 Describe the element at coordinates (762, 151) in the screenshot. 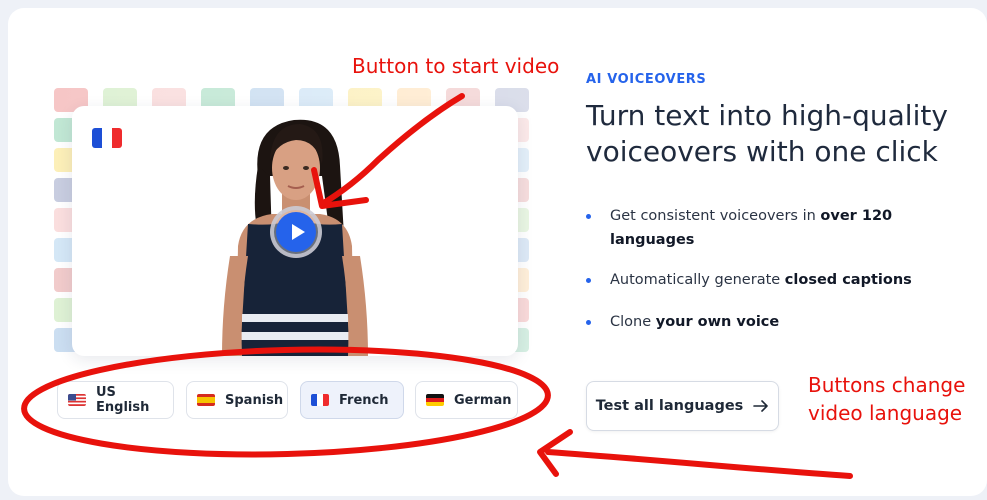

I see `page-title-line: voiceovers with one click` at that location.